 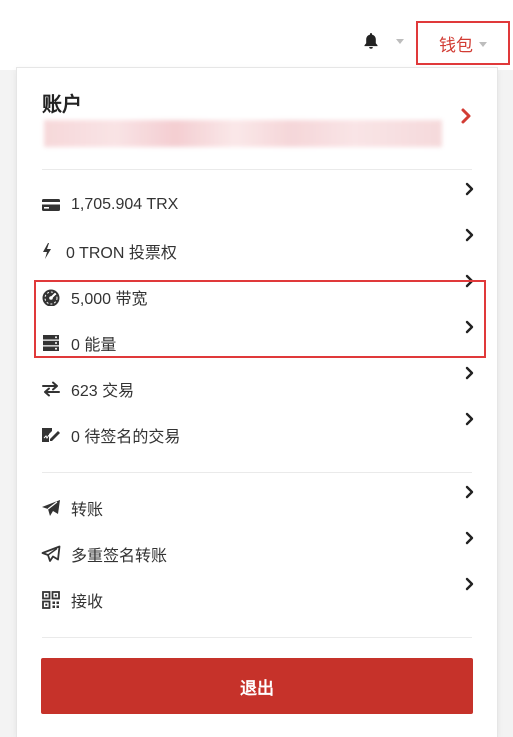 I want to click on signature-icon, so click(x=51, y=435).